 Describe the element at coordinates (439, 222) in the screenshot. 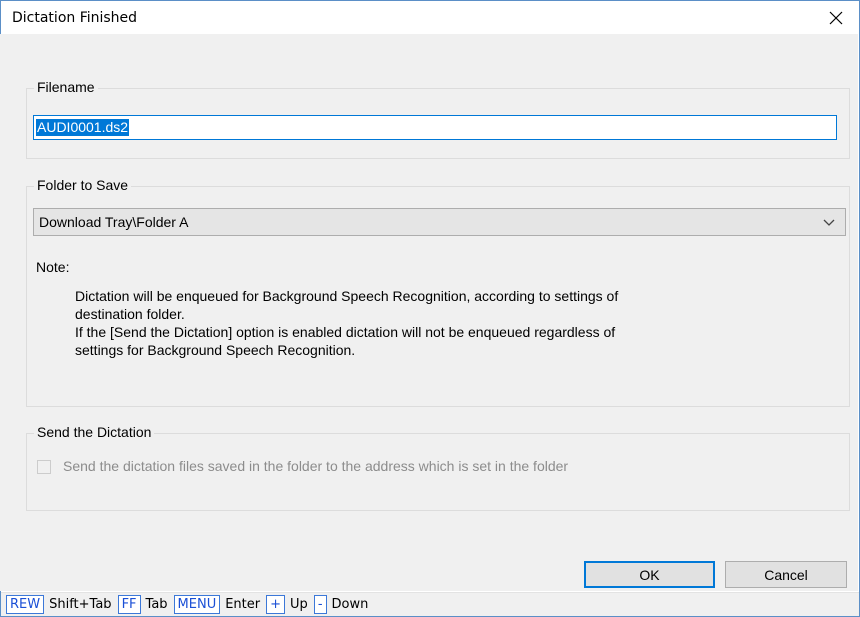

I see `folder-select: Download Tray\Folder A` at that location.